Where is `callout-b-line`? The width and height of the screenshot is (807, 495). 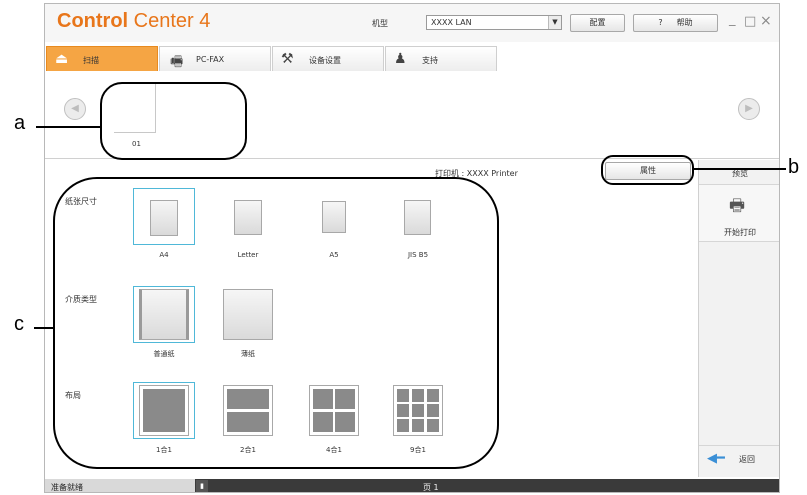
callout-b-line is located at coordinates (740, 169).